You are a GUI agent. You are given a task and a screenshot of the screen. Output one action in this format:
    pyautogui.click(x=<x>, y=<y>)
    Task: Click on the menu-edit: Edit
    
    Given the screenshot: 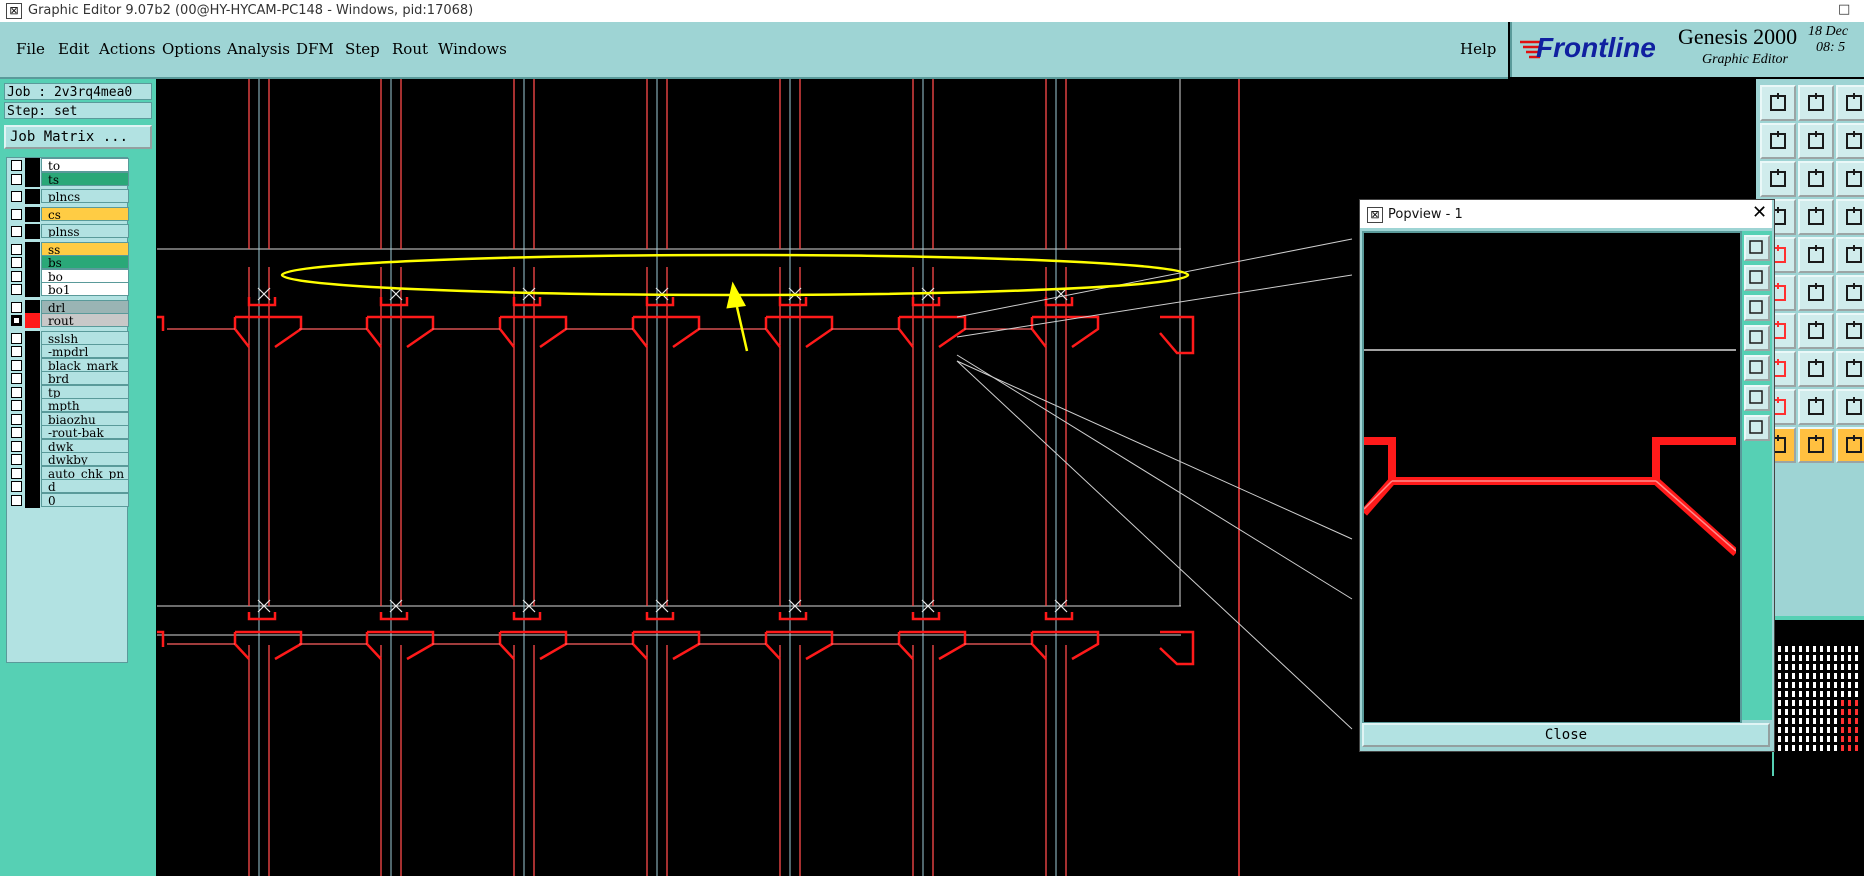 What is the action you would take?
    pyautogui.click(x=73, y=49)
    